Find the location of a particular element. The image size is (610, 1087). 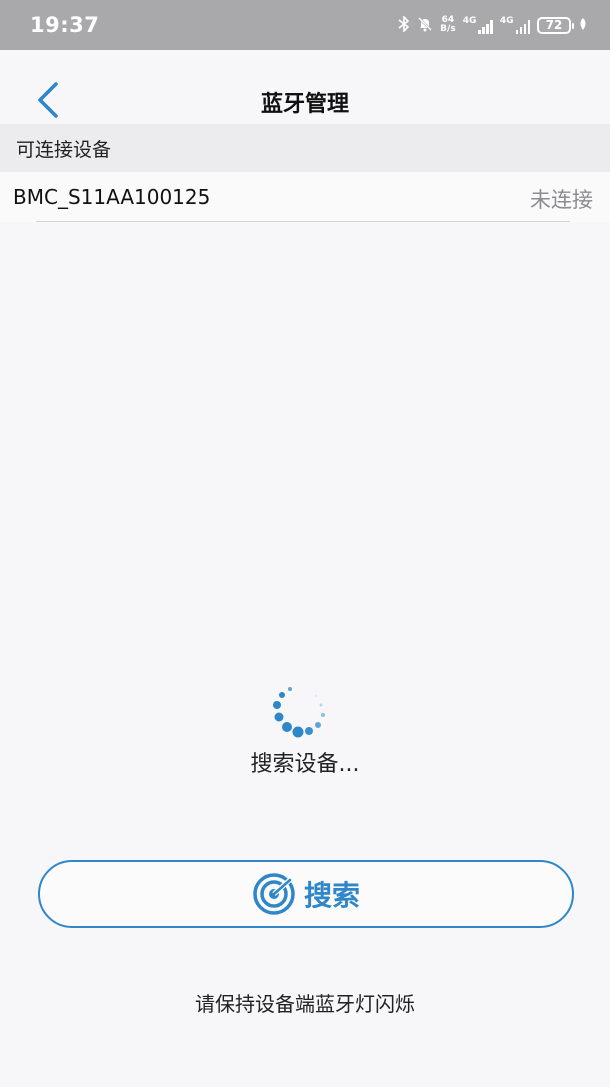

battery-level: 72 is located at coordinates (554, 25).